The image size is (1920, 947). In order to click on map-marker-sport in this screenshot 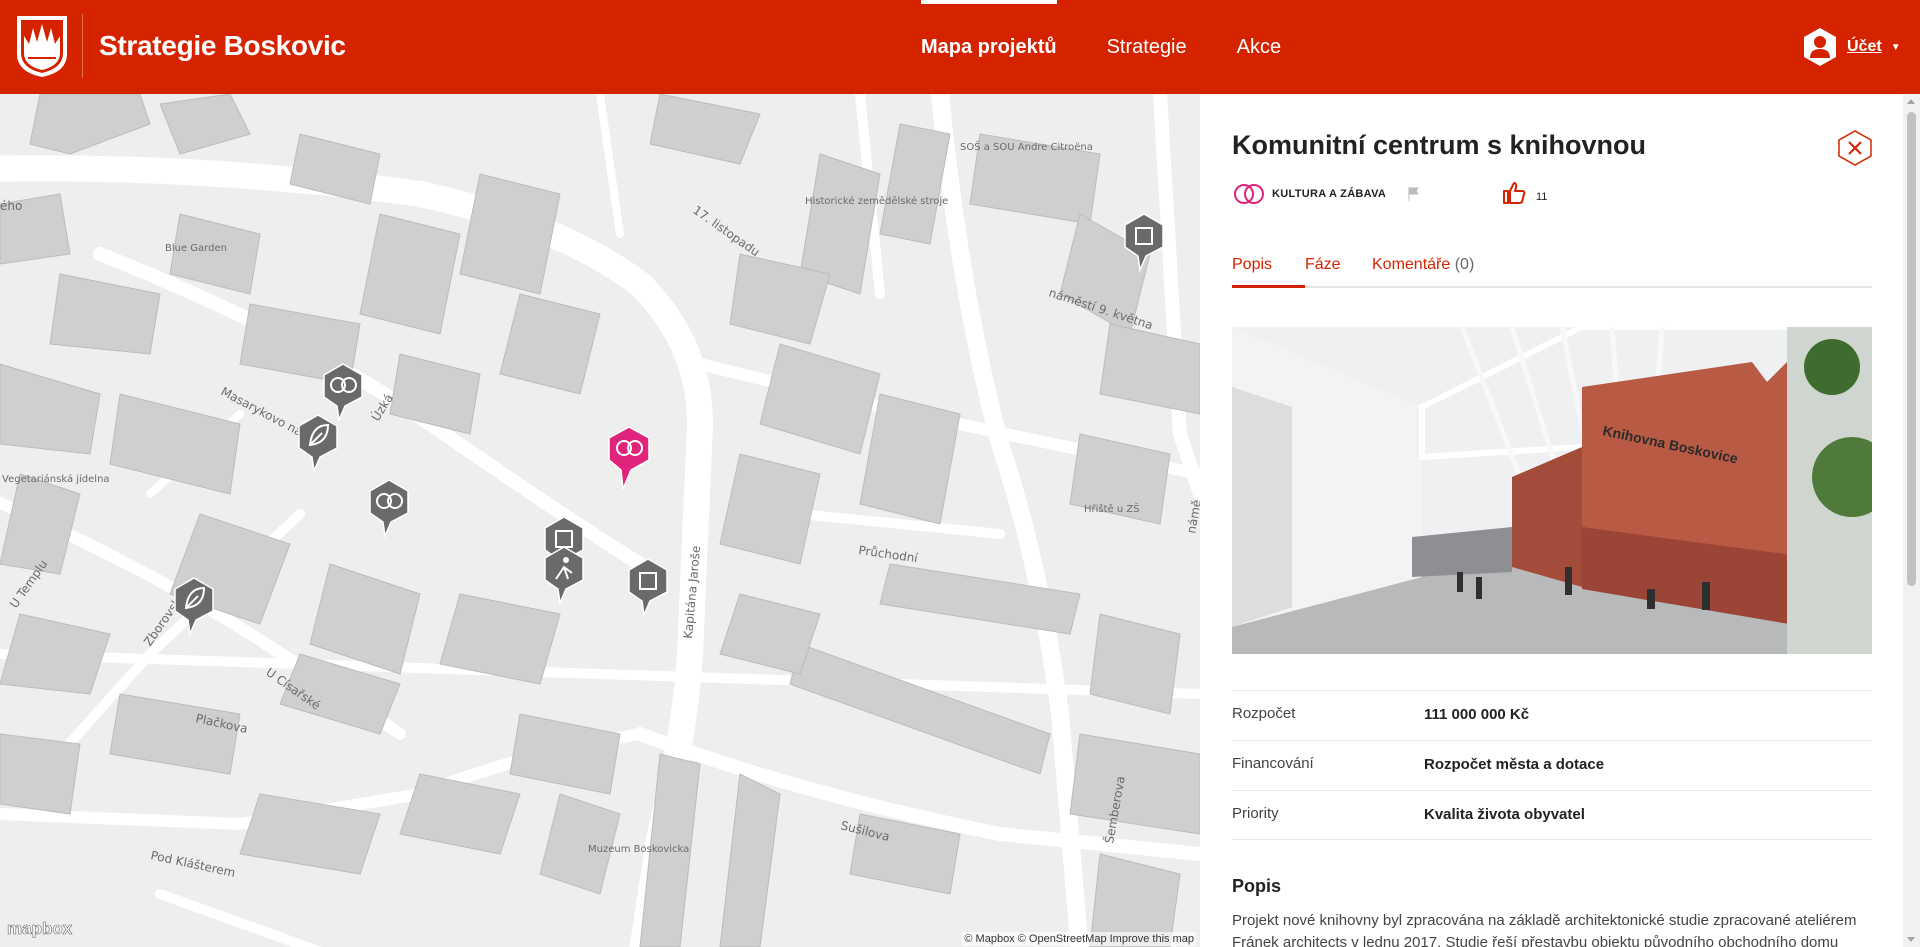, I will do `click(564, 576)`.